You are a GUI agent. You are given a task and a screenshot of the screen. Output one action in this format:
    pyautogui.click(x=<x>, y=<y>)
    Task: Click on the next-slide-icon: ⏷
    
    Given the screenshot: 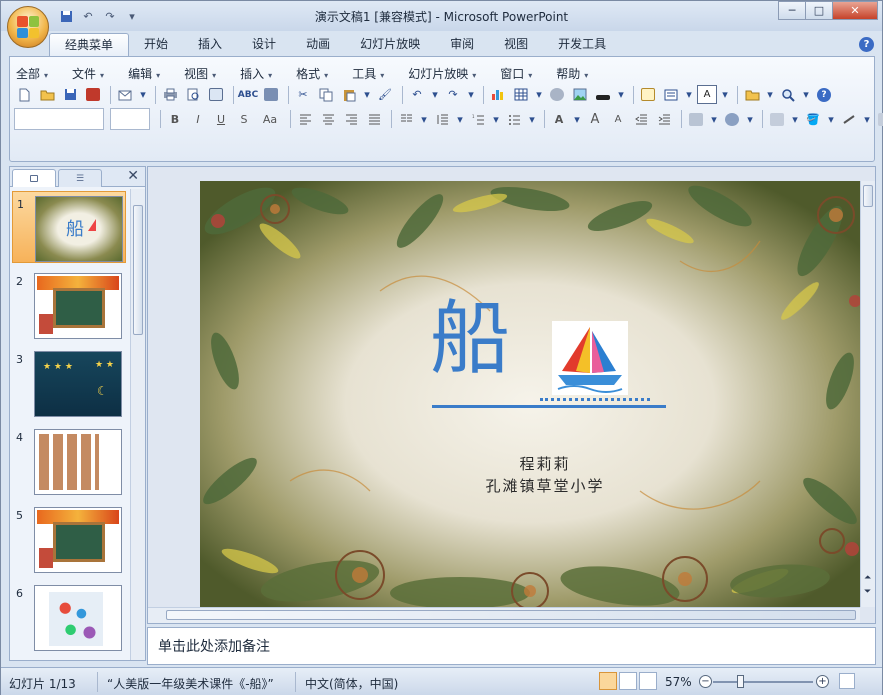 What is the action you would take?
    pyautogui.click(x=867, y=592)
    